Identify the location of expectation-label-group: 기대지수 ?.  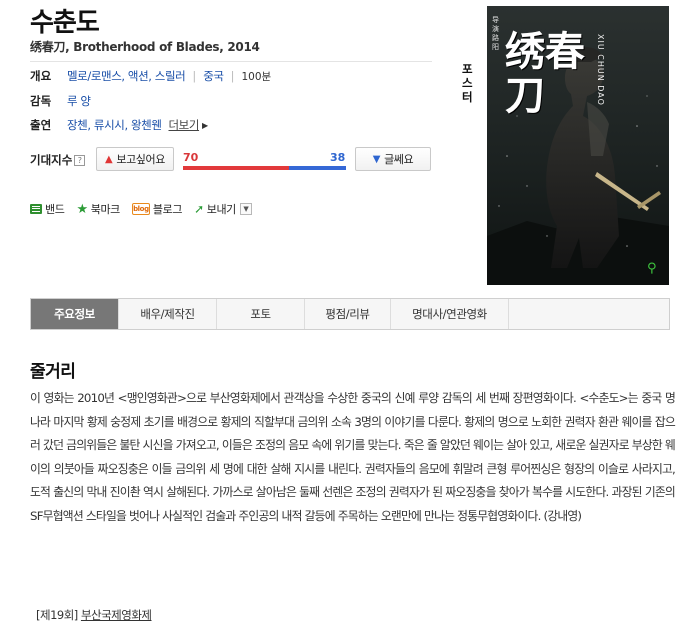
(58, 160).